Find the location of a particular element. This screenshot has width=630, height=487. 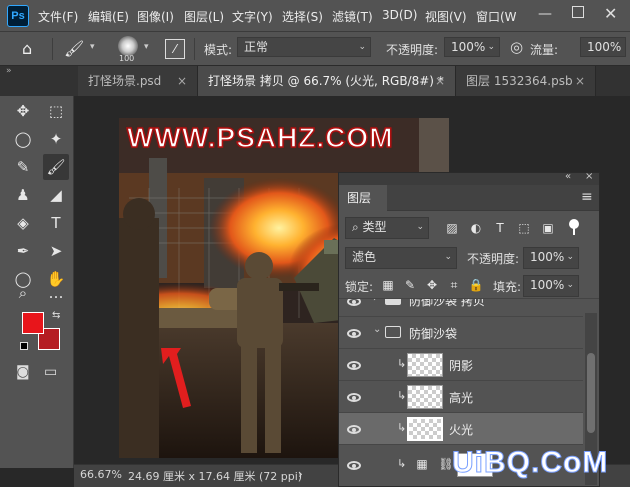

type-icon: T is located at coordinates (56, 223).